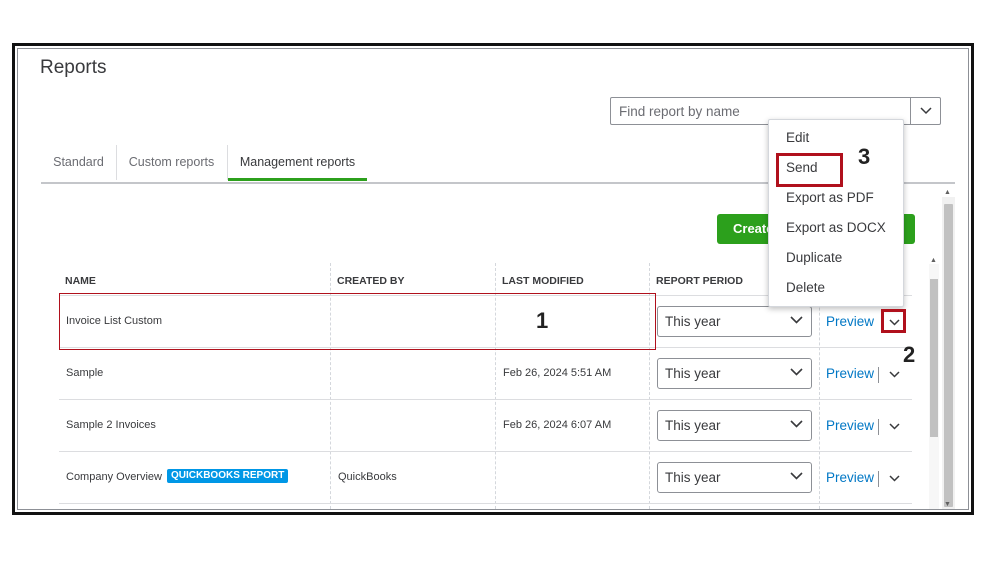 The width and height of the screenshot is (999, 562). What do you see at coordinates (543, 281) in the screenshot?
I see `header-last-modified: LAST MODIFIED` at bounding box center [543, 281].